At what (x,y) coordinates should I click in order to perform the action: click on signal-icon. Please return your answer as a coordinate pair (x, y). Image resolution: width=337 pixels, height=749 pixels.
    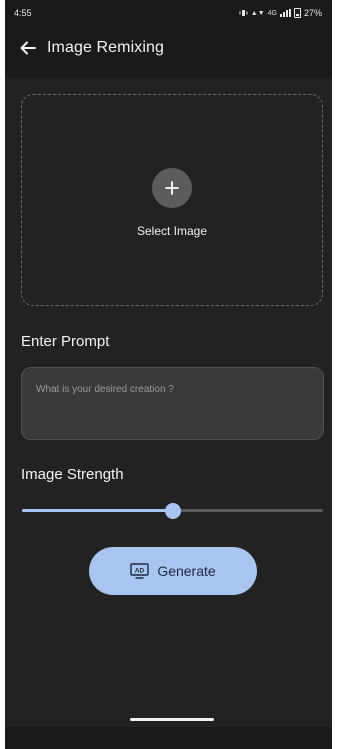
    Looking at the image, I should click on (285, 13).